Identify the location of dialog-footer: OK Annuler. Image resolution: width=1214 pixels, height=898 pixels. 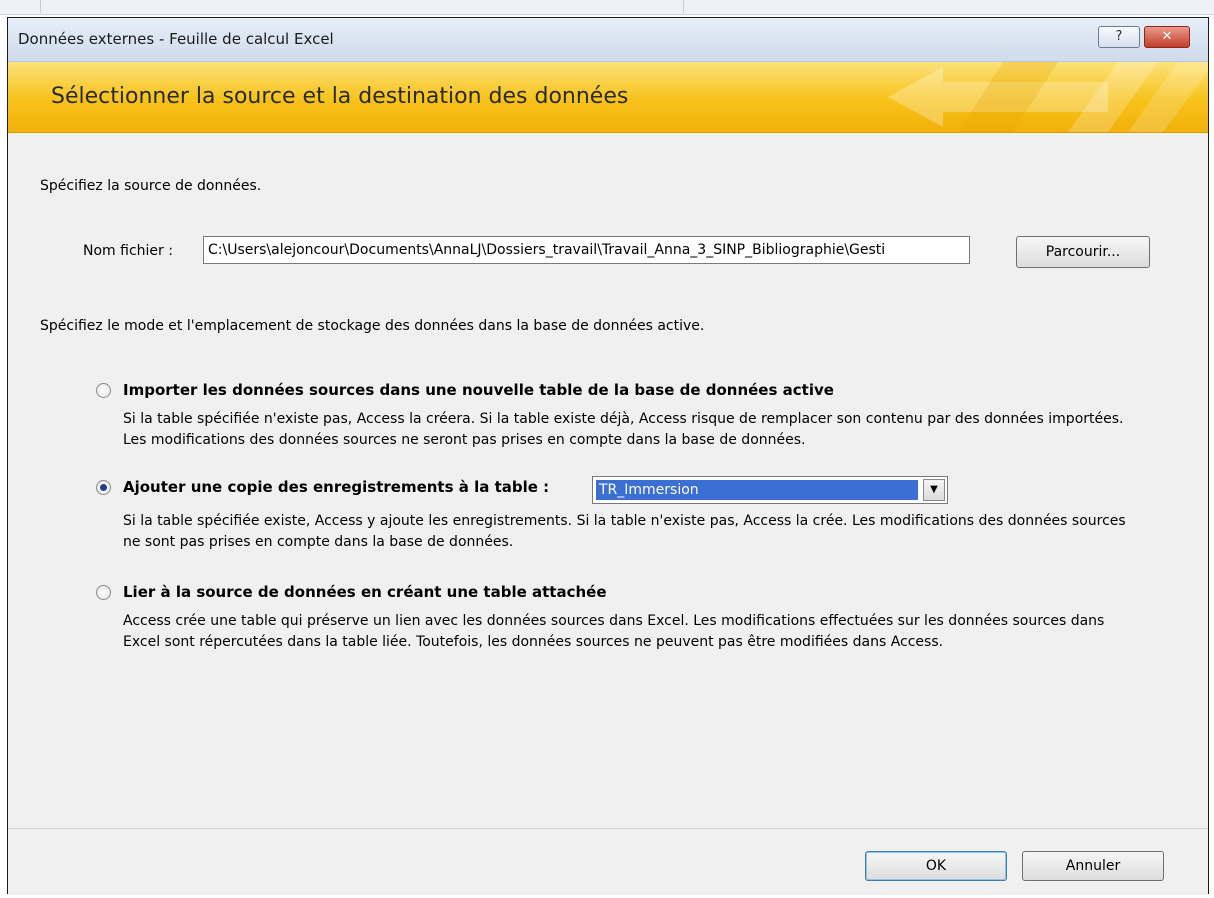
(608, 861).